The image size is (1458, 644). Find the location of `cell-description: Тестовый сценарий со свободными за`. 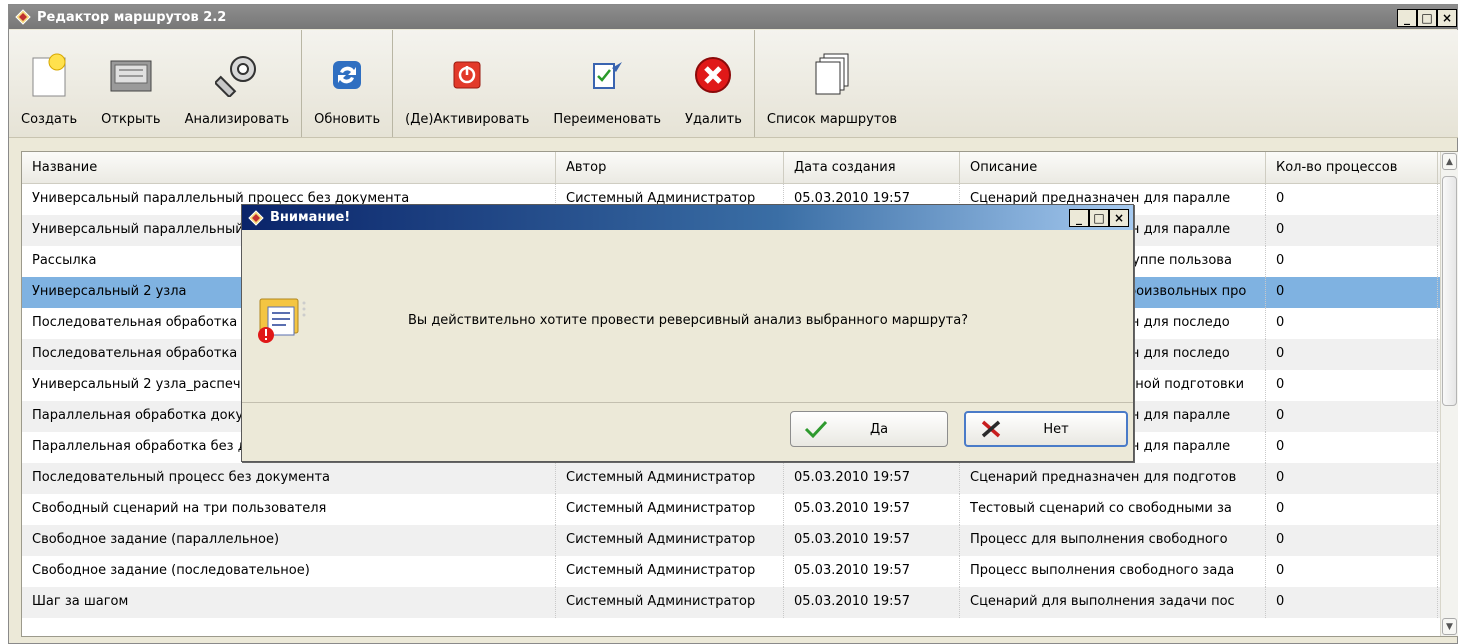

cell-description: Тестовый сценарий со свободными за is located at coordinates (1113, 509).